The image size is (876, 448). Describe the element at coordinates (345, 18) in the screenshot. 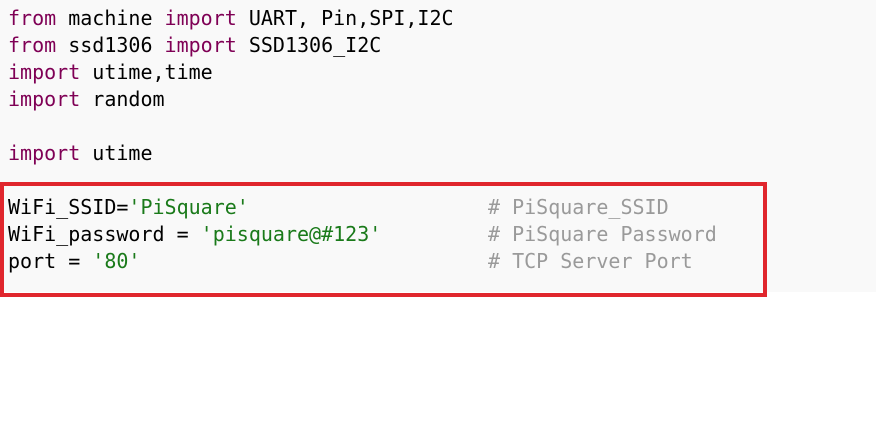

I see `import-list: UART, Pin,SPI,I2C` at that location.